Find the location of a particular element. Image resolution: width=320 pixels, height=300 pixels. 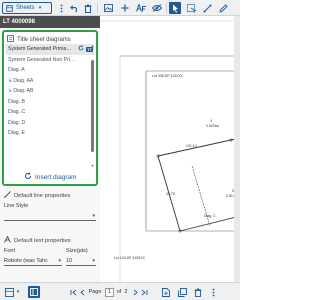

diagram-item-label: Diag. C is located at coordinates (17, 112).